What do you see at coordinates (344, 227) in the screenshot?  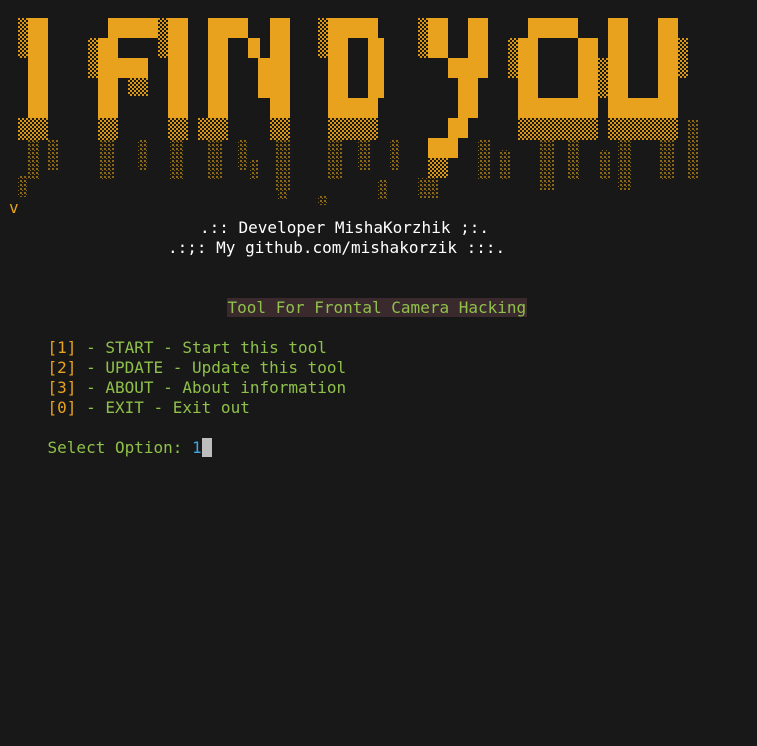 I see `developer-credit: .:: Developer MishaKorzhik ;:.` at bounding box center [344, 227].